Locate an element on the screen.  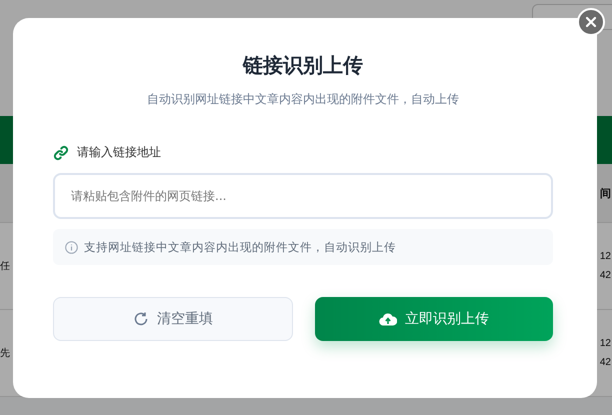
dialog-title: 链接识别上传 is located at coordinates (303, 65).